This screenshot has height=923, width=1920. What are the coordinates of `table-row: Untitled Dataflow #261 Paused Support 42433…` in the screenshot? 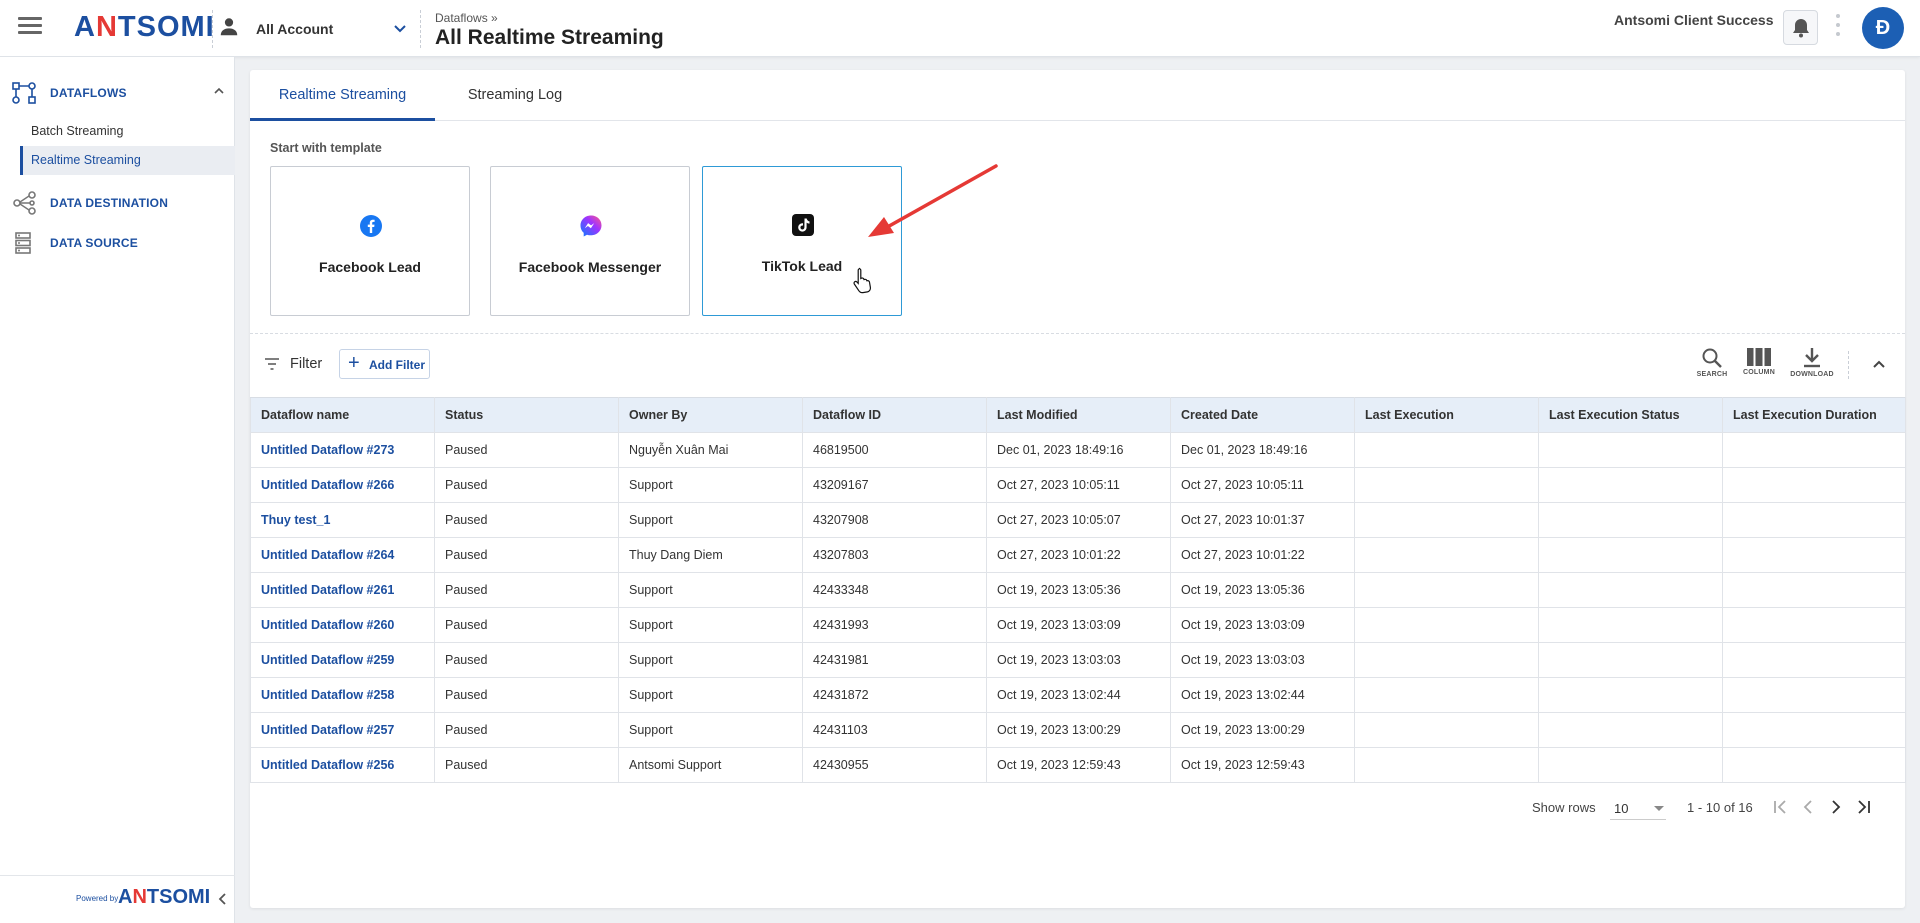 It's located at (1078, 590).